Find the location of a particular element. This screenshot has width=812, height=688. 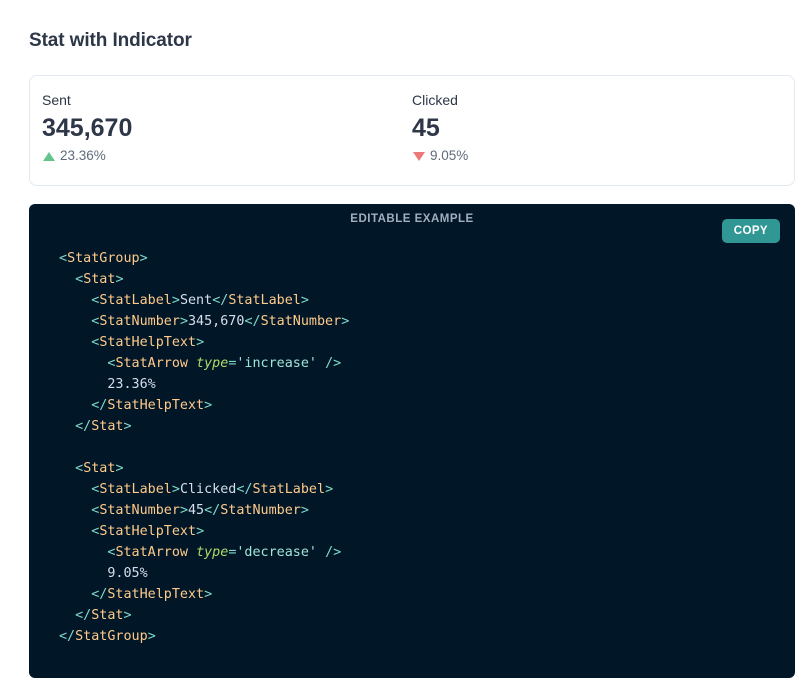

stat-number: 45 is located at coordinates (426, 128).